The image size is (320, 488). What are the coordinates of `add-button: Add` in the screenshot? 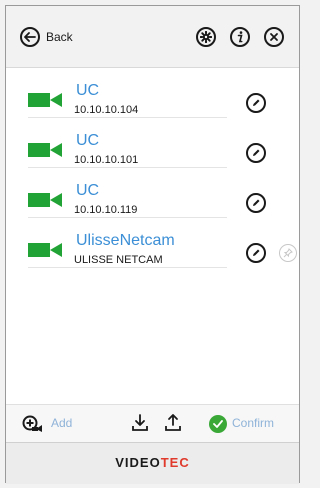 It's located at (61, 423).